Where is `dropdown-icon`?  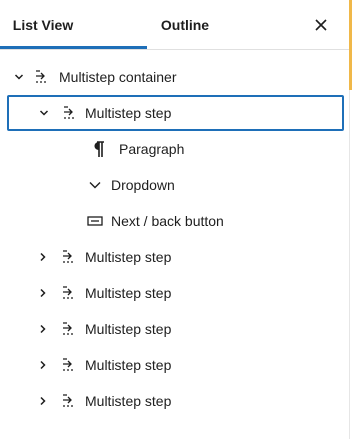
dropdown-icon is located at coordinates (95, 185).